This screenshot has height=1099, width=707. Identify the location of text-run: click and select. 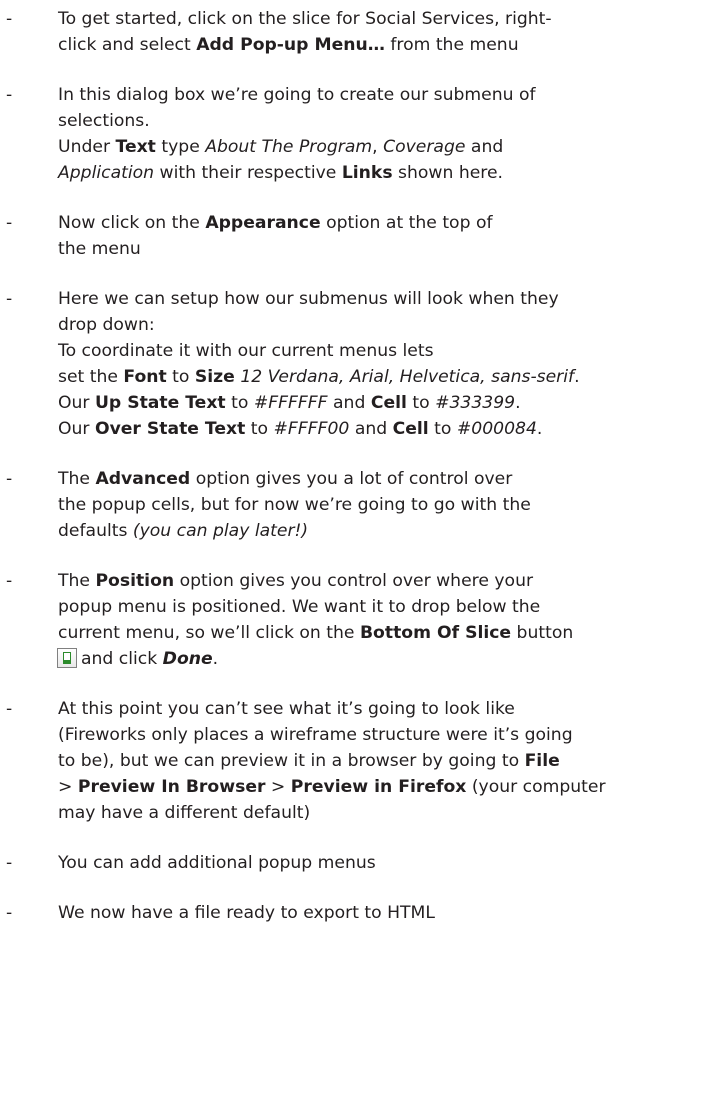
(127, 45).